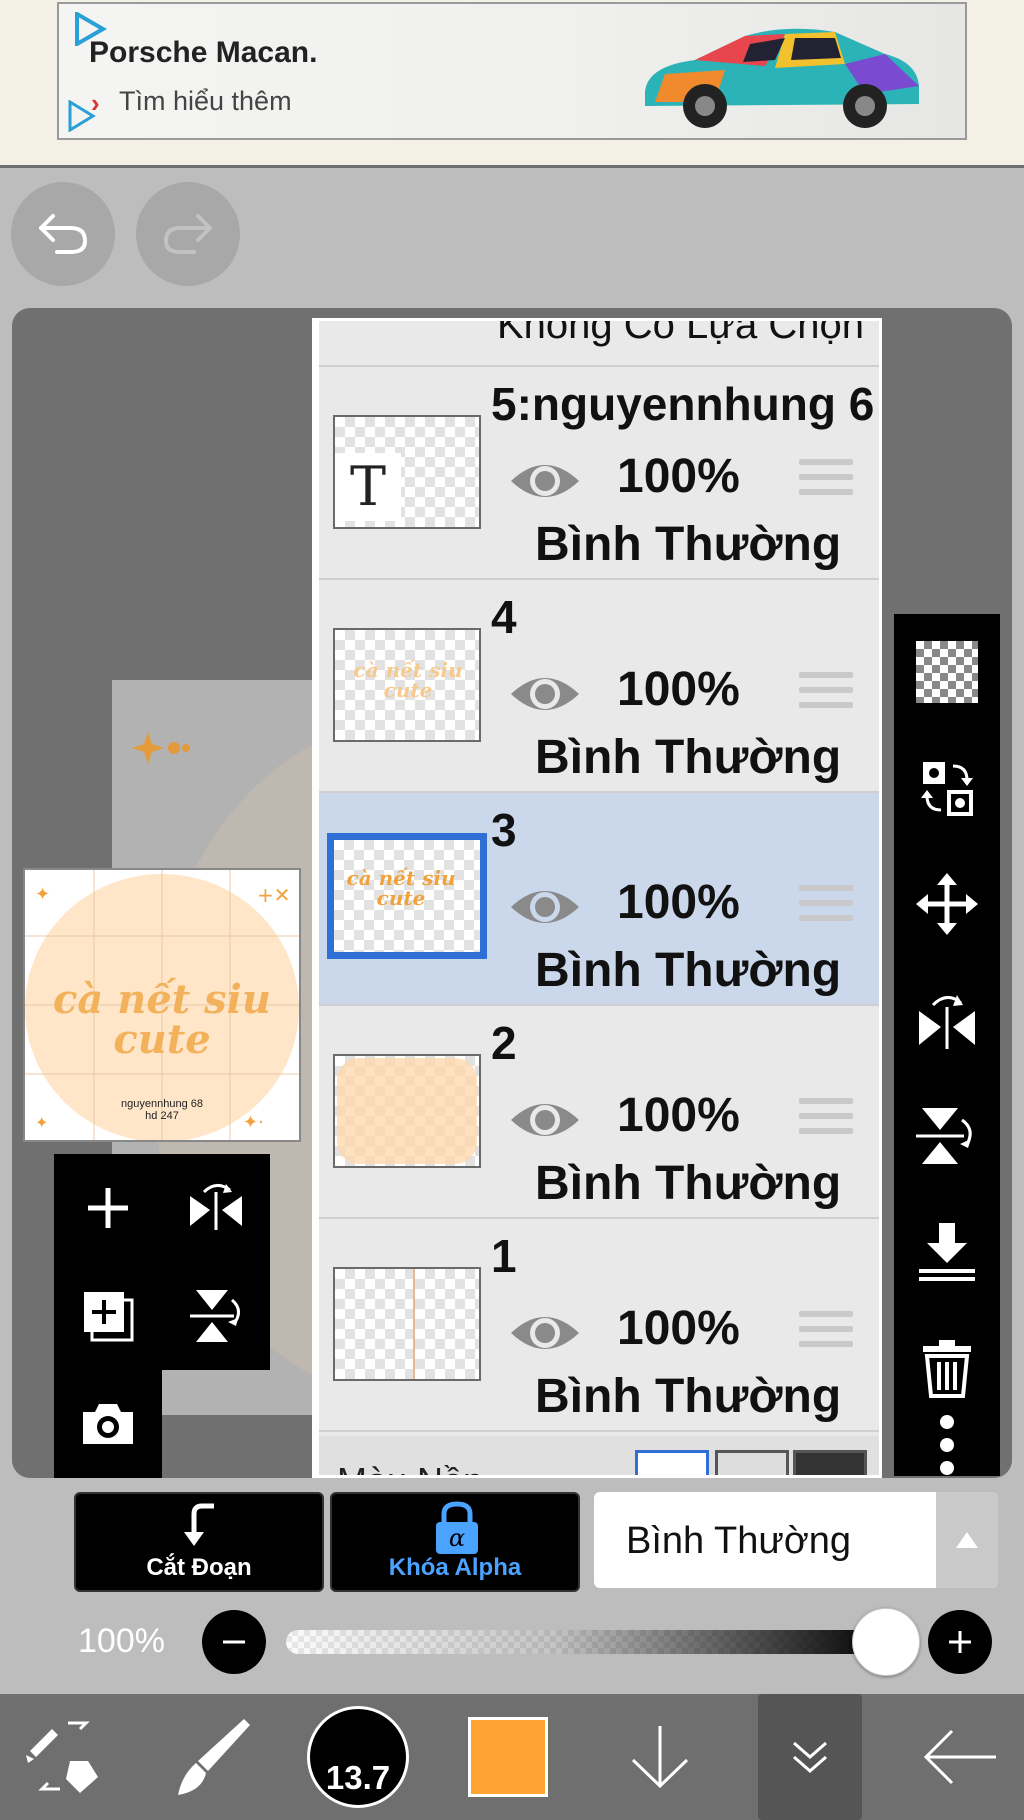 The image size is (1024, 1820). I want to click on clipping-button: Cắt Đoạn, so click(199, 1542).